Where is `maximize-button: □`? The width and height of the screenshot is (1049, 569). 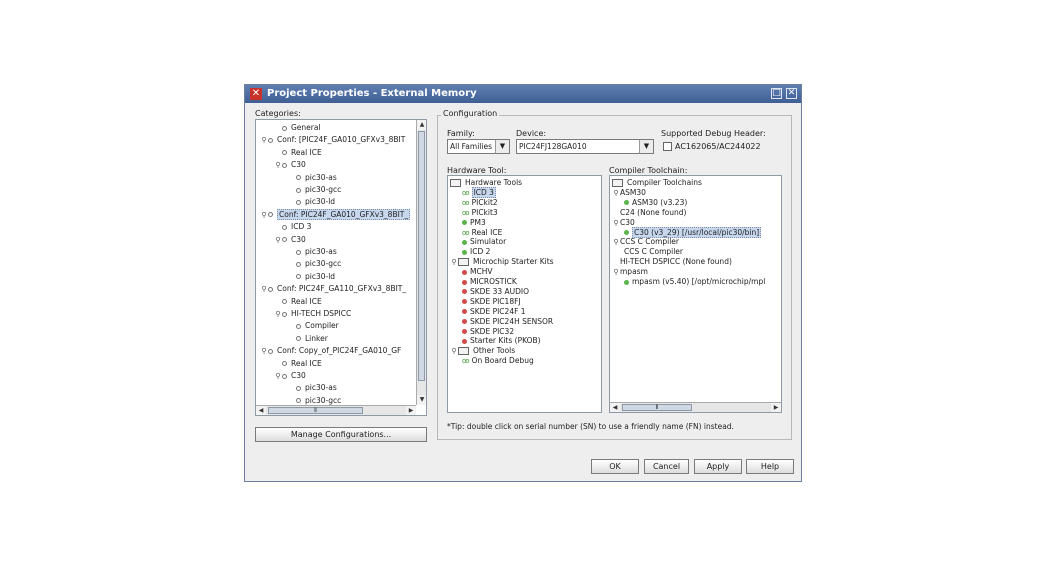
maximize-button: □ is located at coordinates (776, 93).